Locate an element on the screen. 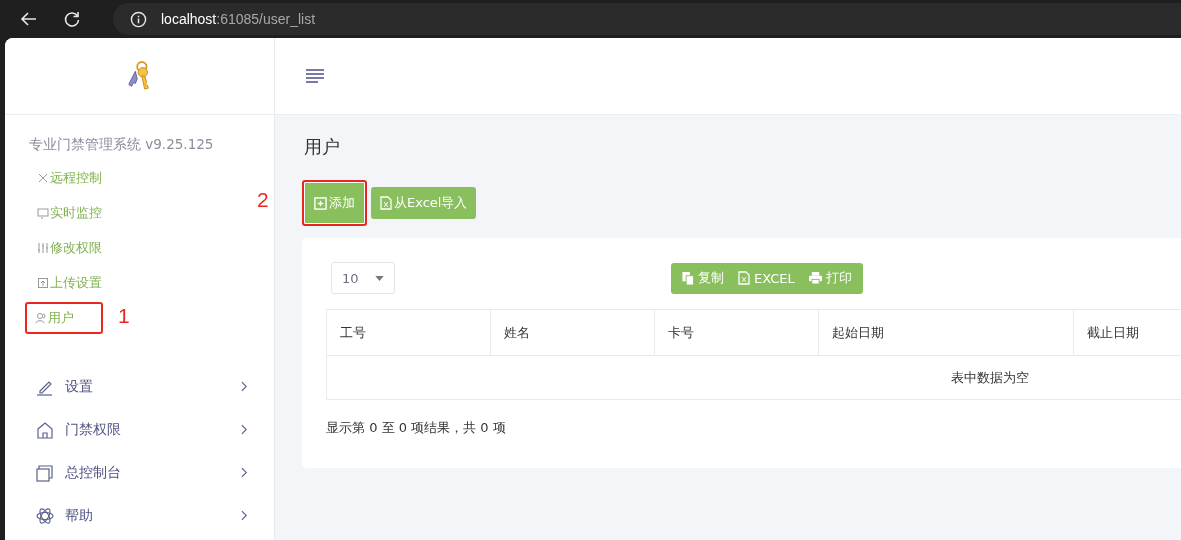 Image resolution: width=1181 pixels, height=540 pixels. menu-item: 门禁权限 is located at coordinates (139, 429).